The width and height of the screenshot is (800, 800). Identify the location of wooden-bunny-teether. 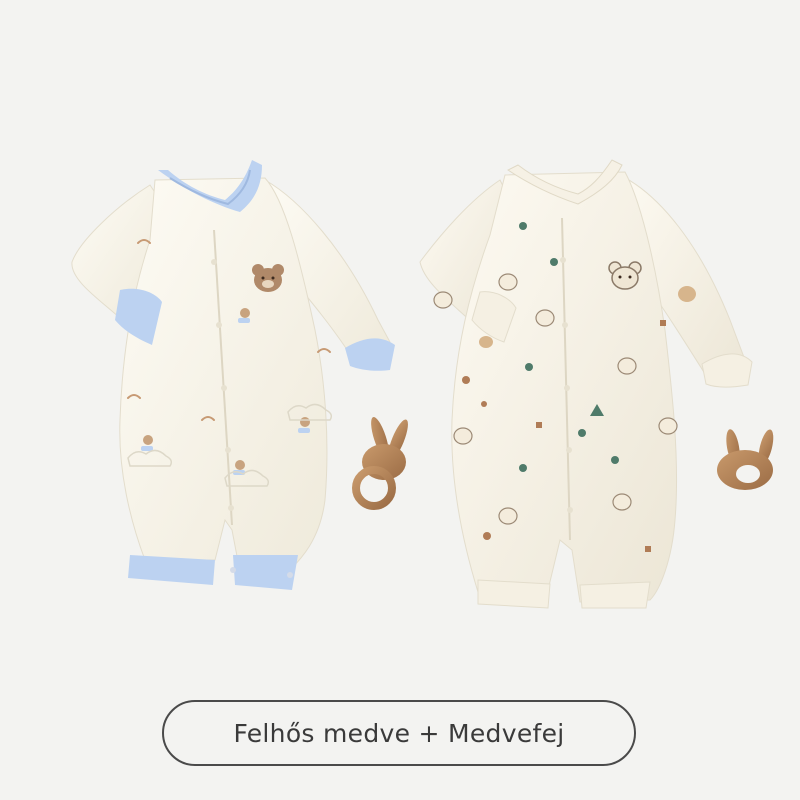
(380, 463).